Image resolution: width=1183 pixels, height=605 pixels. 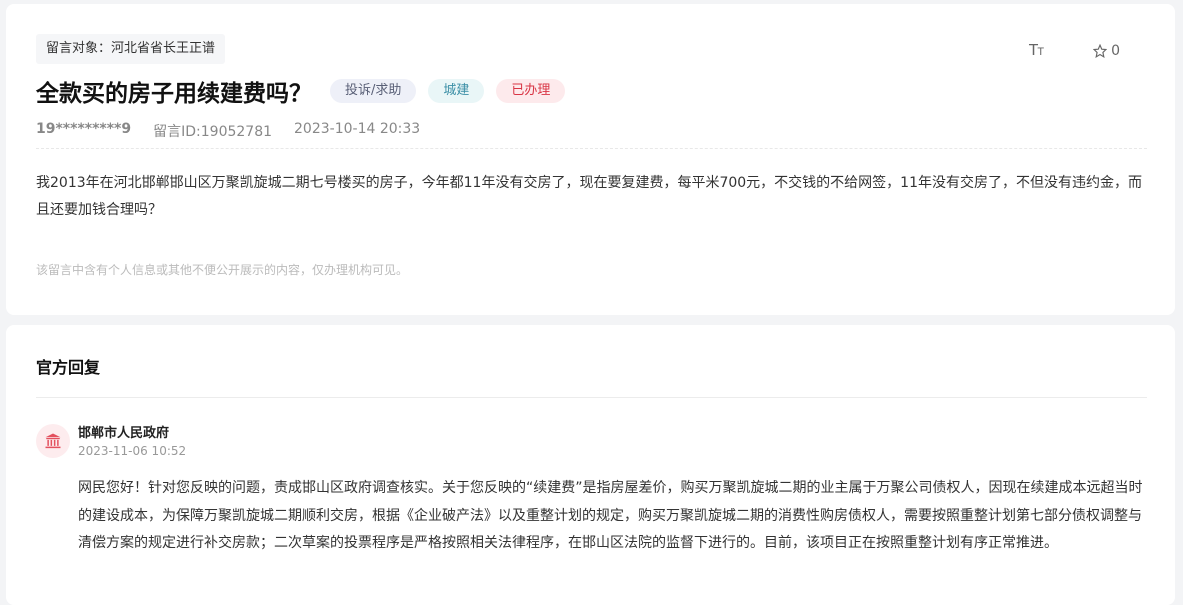 I want to click on privacy-note: 该留言中含有个人信息或其他不便公开展示的内容，仅办理机构可见。, so click(x=222, y=270).